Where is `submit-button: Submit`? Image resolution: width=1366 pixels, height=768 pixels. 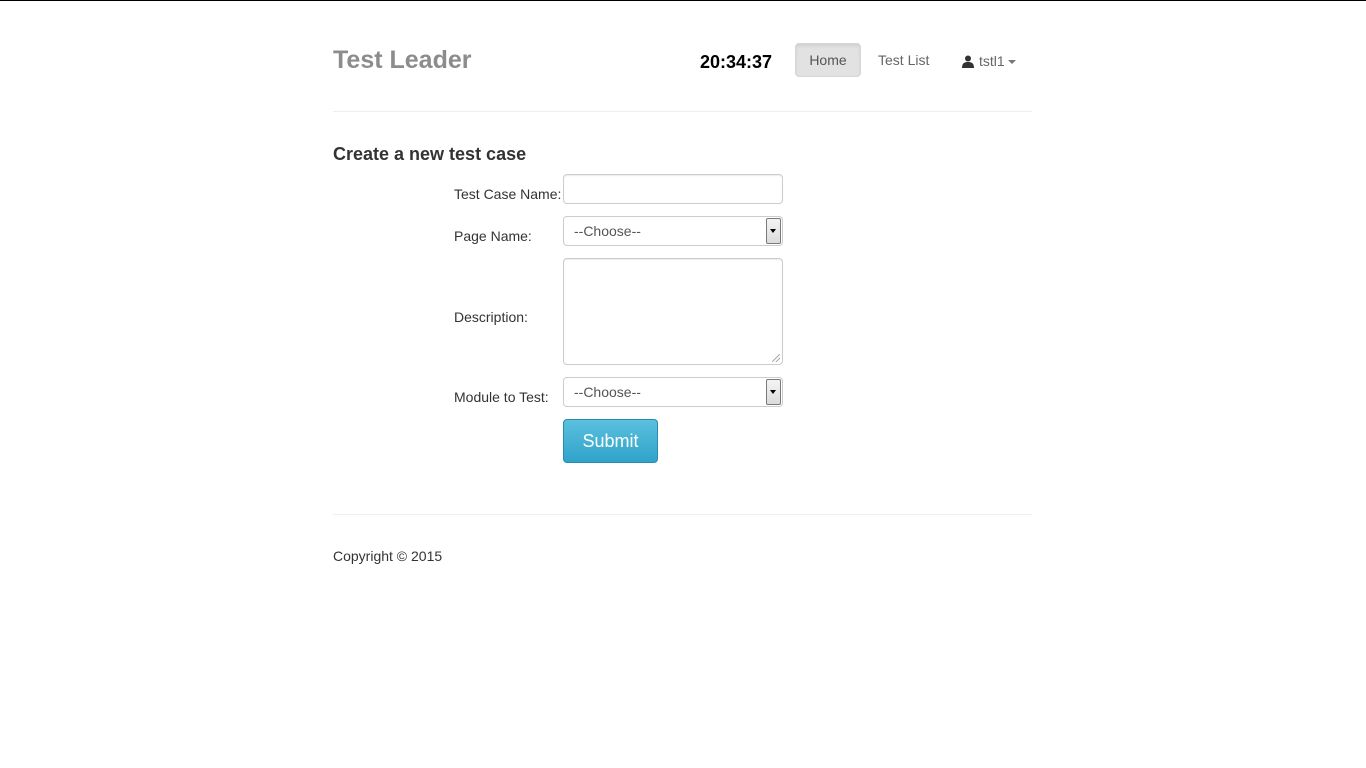
submit-button: Submit is located at coordinates (610, 441).